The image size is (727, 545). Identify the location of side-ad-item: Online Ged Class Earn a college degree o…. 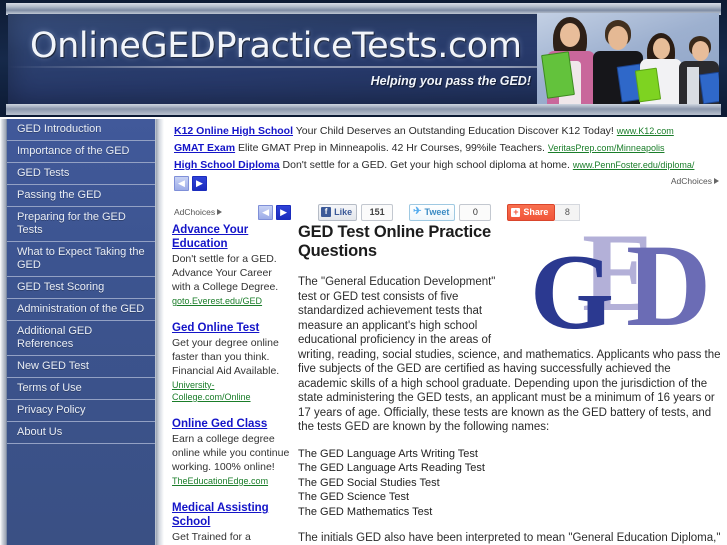
(231, 452).